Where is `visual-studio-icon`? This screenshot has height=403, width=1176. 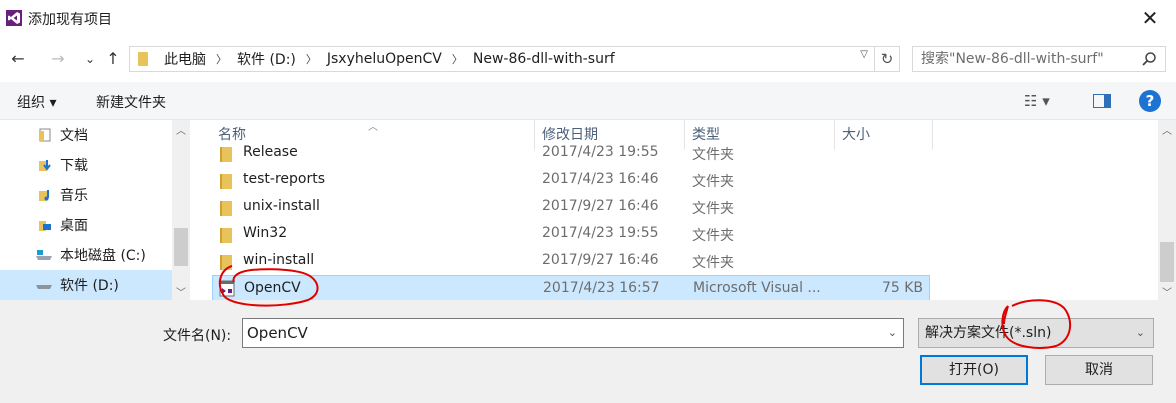
visual-studio-icon is located at coordinates (14, 18).